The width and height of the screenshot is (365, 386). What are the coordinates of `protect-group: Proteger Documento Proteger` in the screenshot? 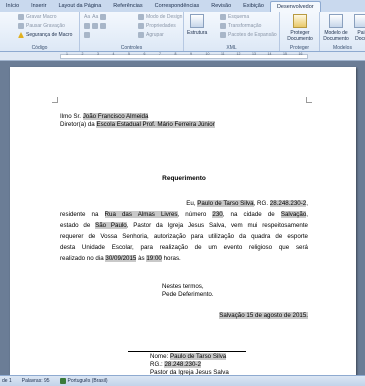 It's located at (300, 31).